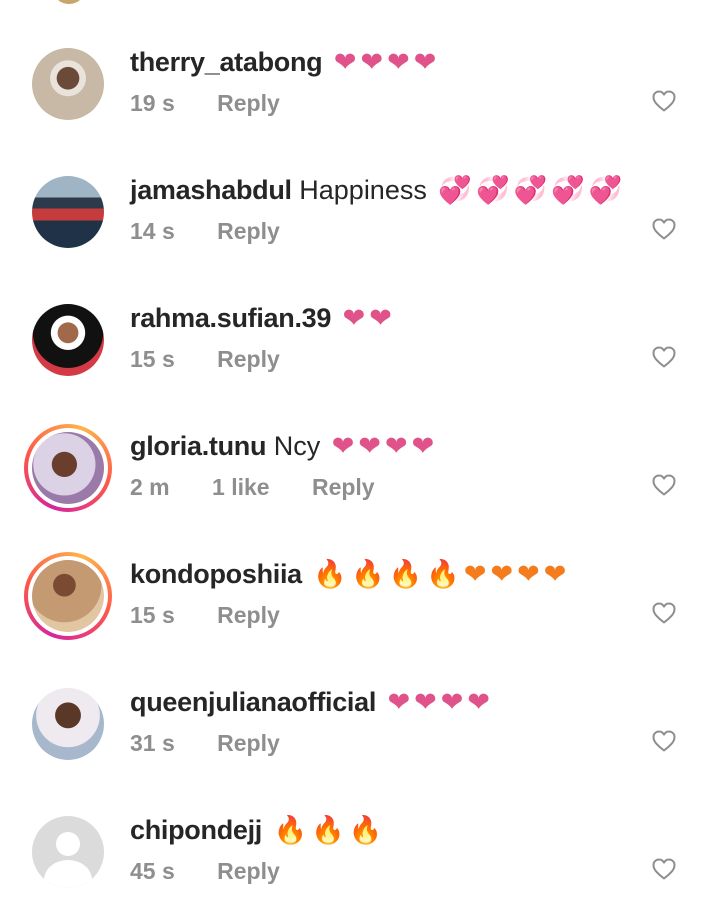  Describe the element at coordinates (226, 62) in the screenshot. I see `comment-username: therry_atabong` at that location.